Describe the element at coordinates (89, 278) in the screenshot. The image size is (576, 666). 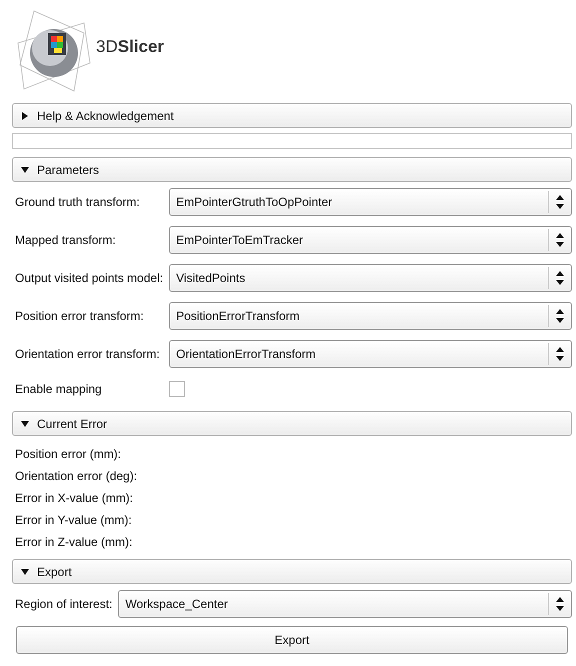
I see `field-label: Output visited points model:` at that location.